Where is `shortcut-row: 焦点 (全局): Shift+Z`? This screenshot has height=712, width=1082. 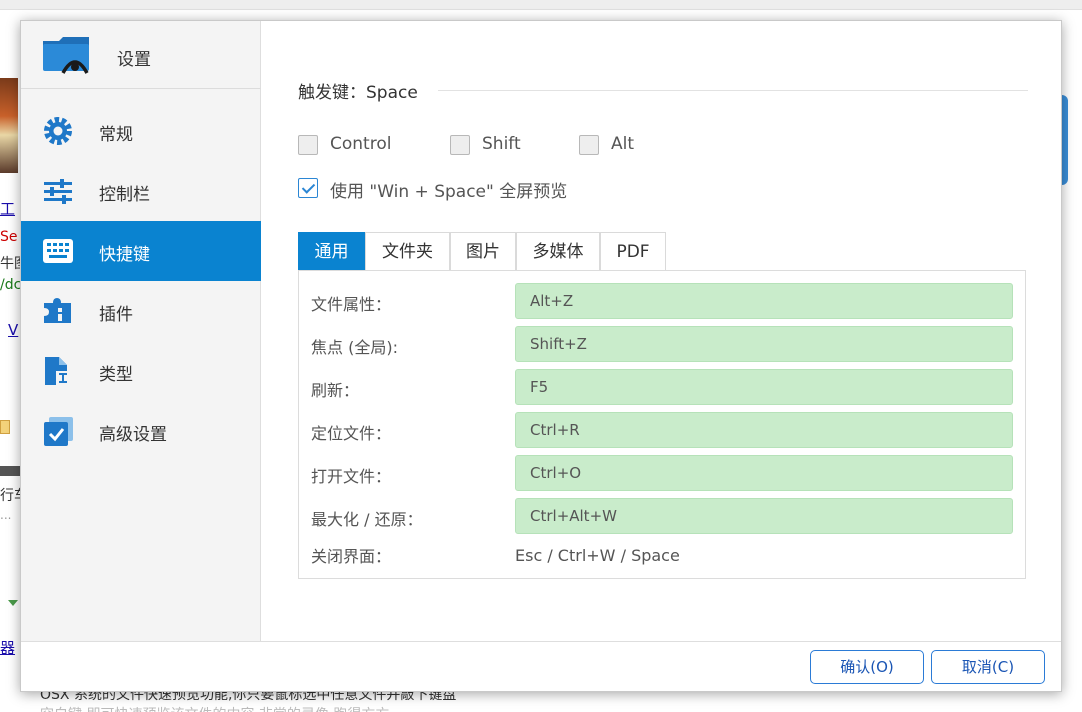 shortcut-row: 焦点 (全局): Shift+Z is located at coordinates (663, 344).